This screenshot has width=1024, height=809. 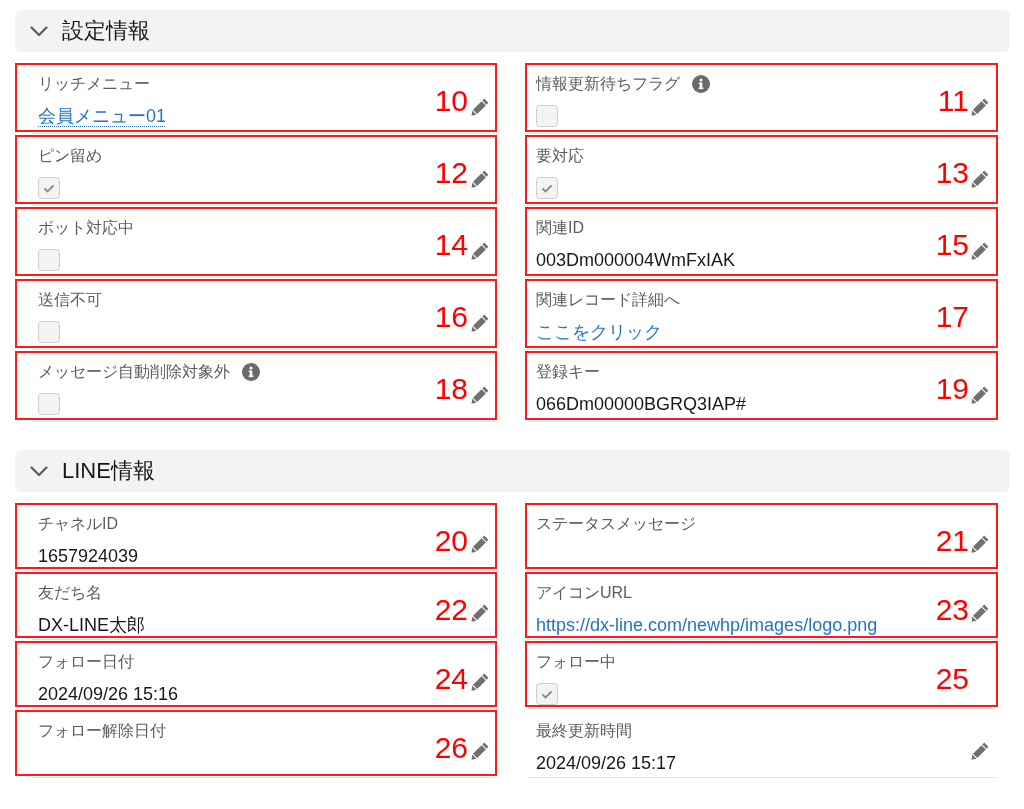 I want to click on callout-number: 12, so click(x=451, y=173).